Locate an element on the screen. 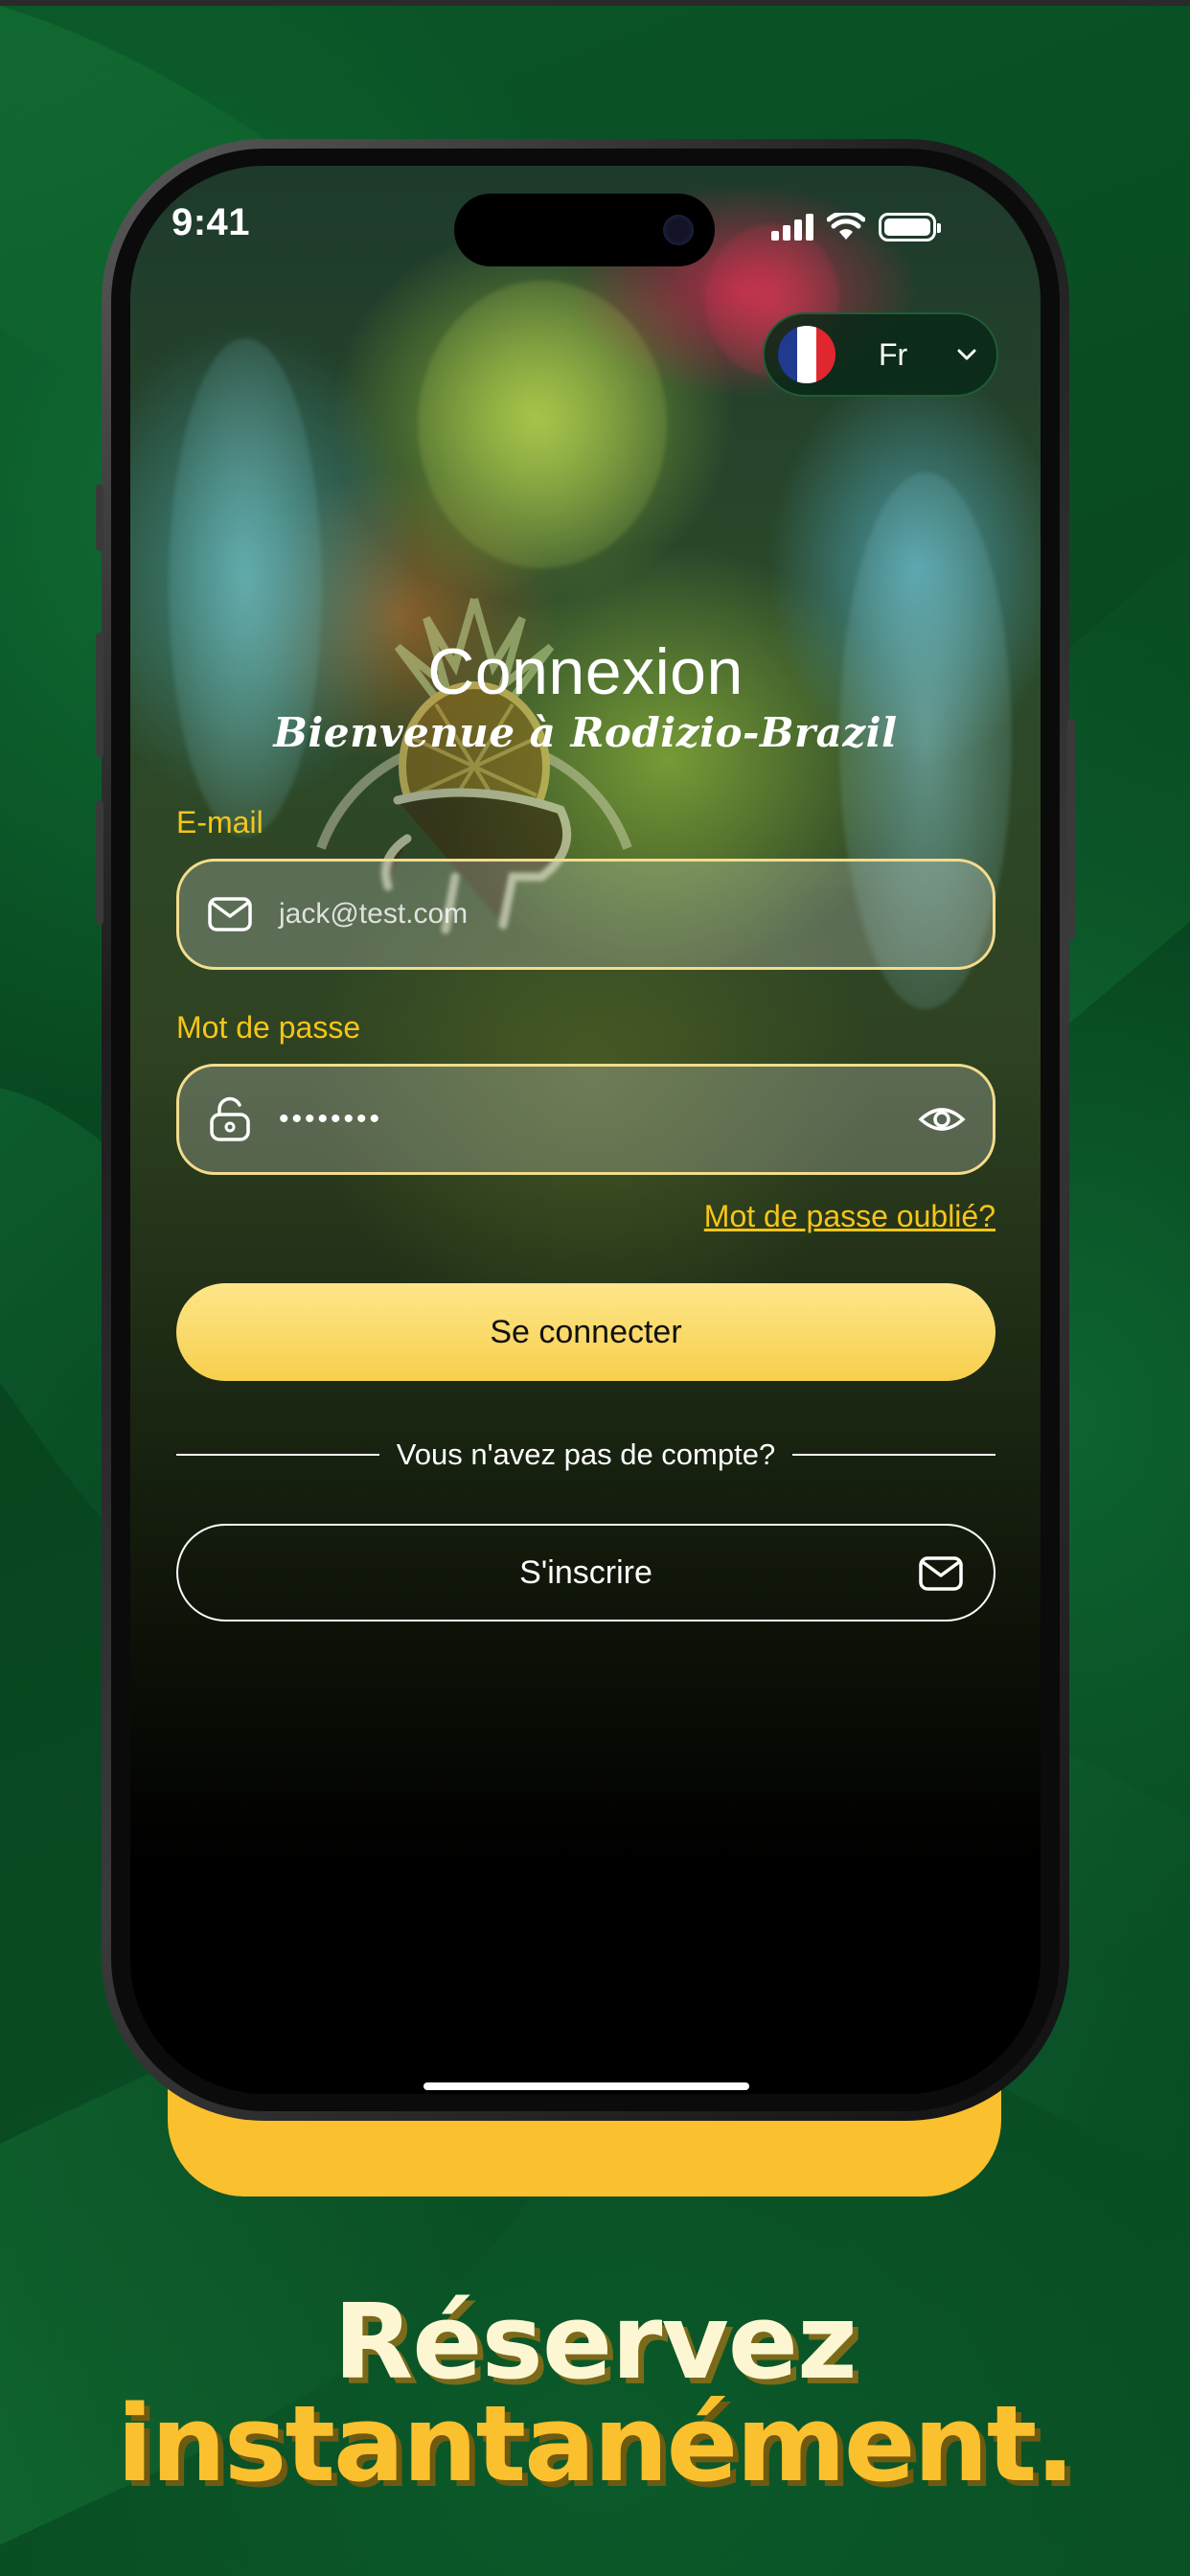 The height and width of the screenshot is (2576, 1190). status-icons is located at coordinates (856, 228).